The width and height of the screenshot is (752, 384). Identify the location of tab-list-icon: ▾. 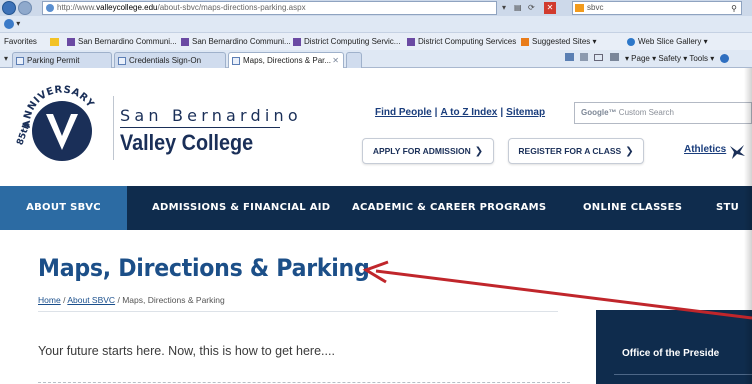
(6, 59).